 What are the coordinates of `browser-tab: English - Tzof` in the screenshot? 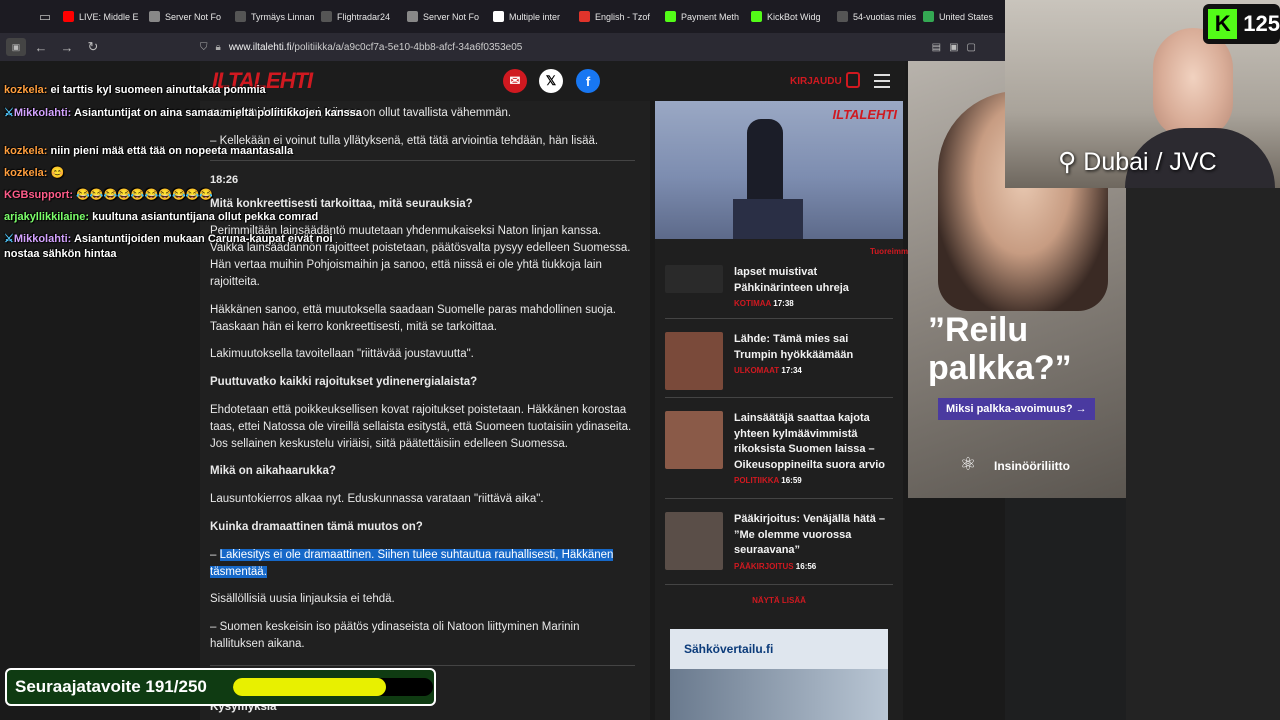 It's located at (615, 16).